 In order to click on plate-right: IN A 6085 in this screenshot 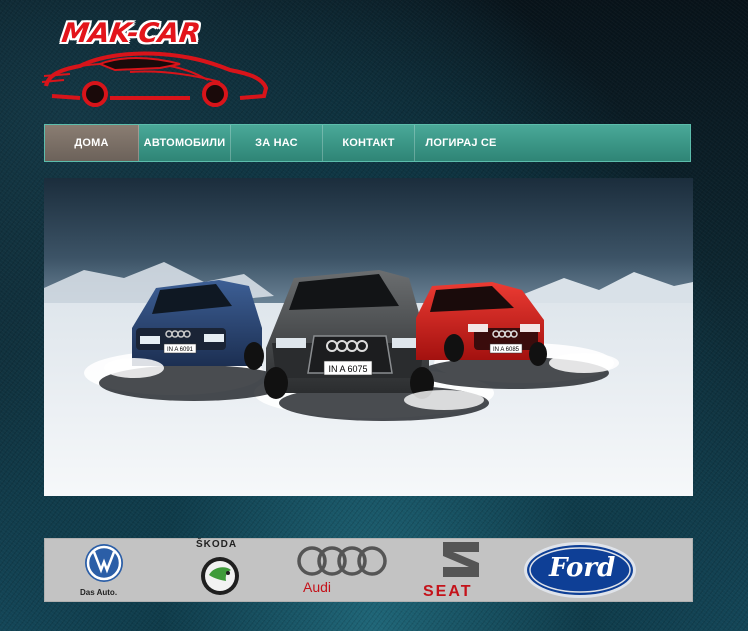, I will do `click(506, 350)`.